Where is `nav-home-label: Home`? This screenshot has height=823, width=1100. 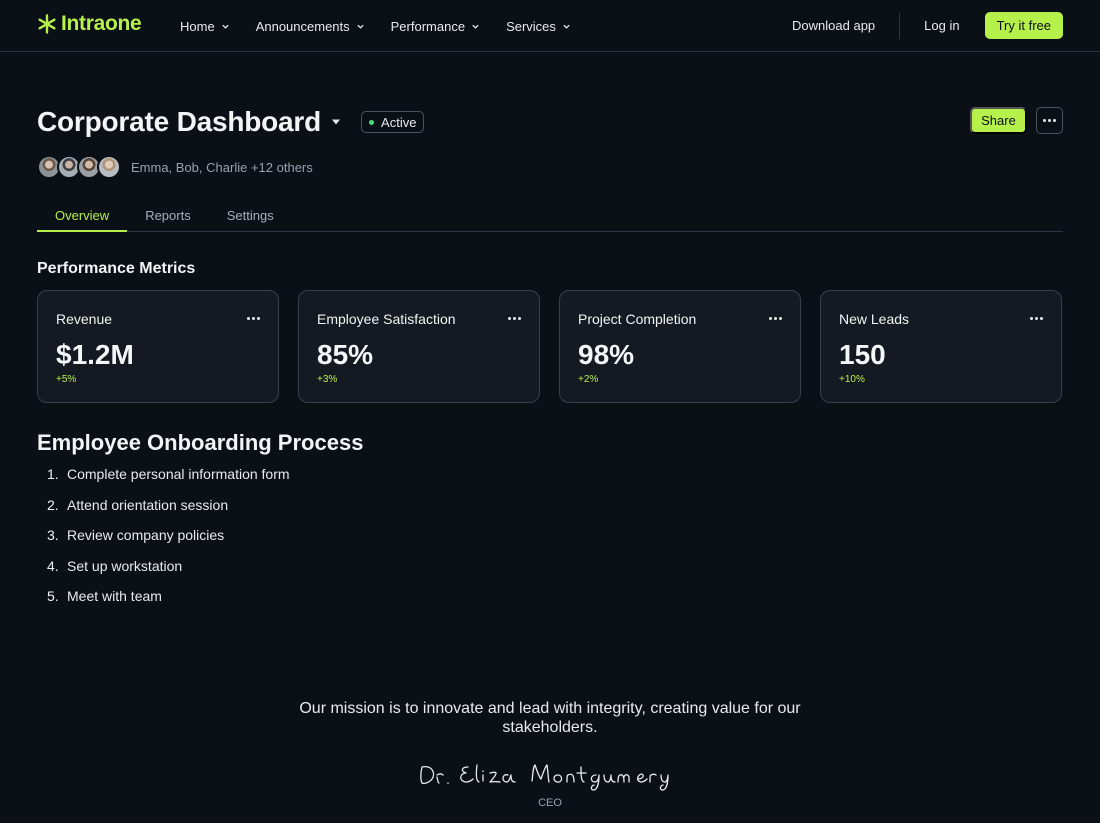
nav-home-label: Home is located at coordinates (197, 26).